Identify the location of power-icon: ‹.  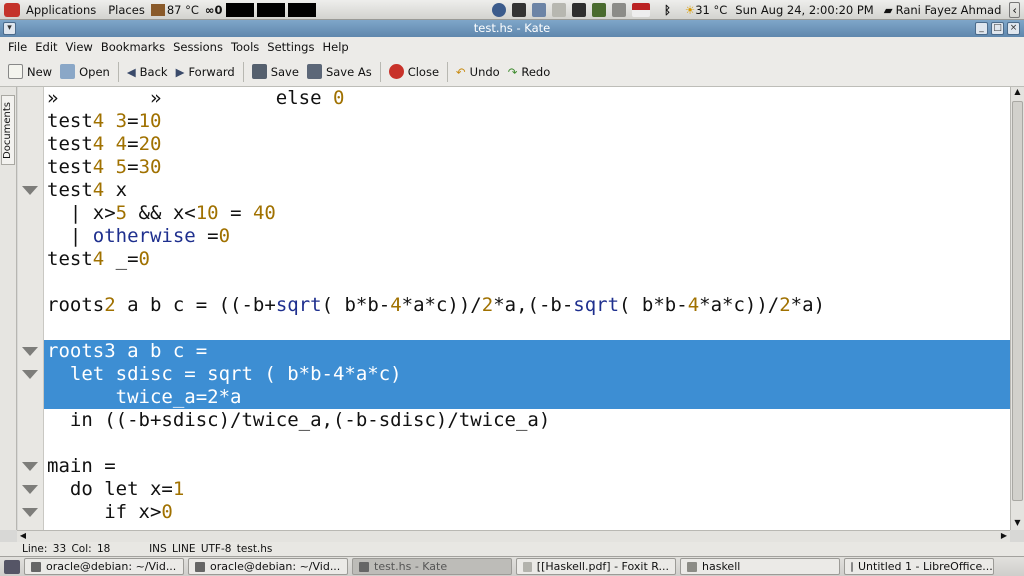
(1014, 9).